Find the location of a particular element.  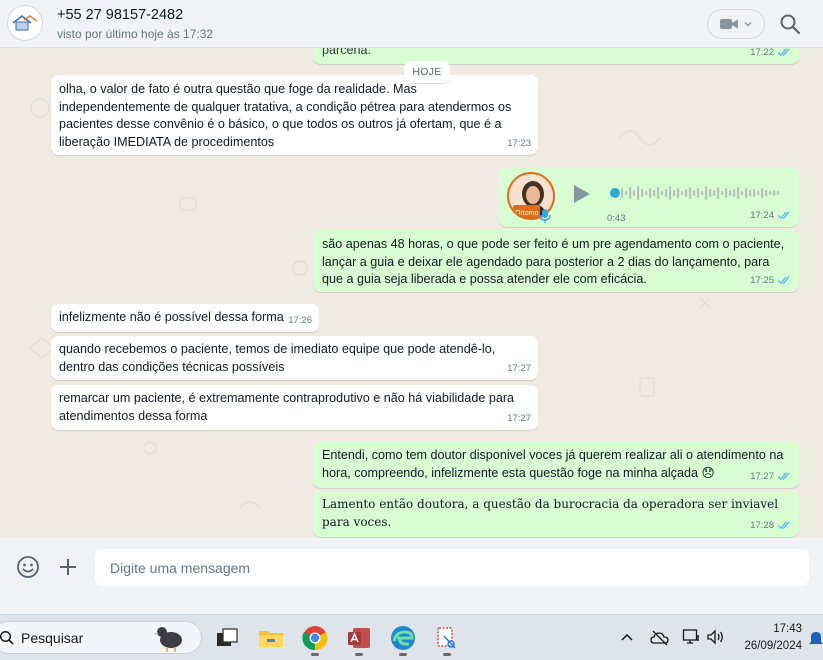

compose-bar is located at coordinates (411, 568).